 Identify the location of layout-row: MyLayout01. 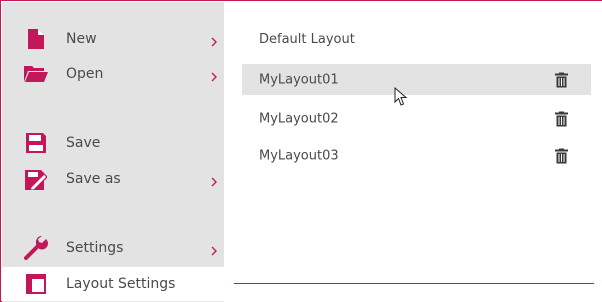
(416, 79).